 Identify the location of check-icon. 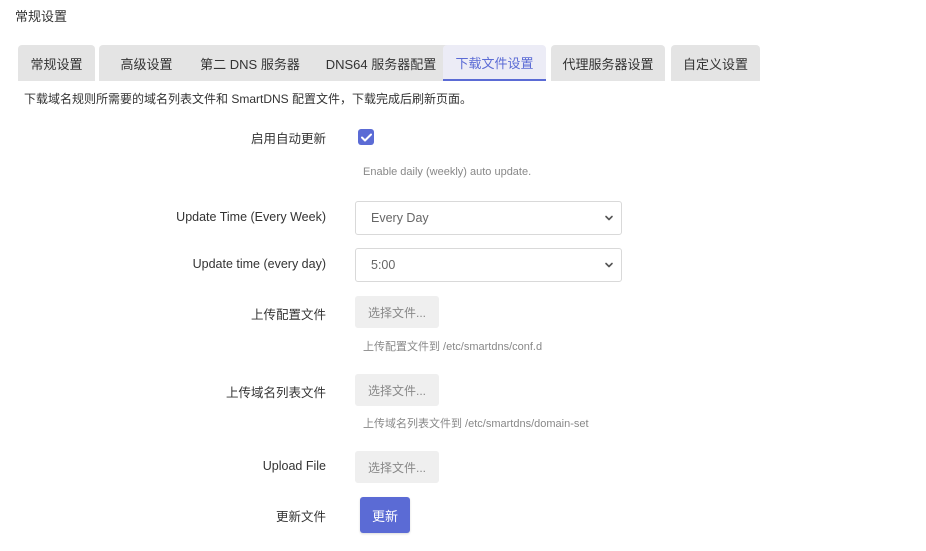
(366, 137).